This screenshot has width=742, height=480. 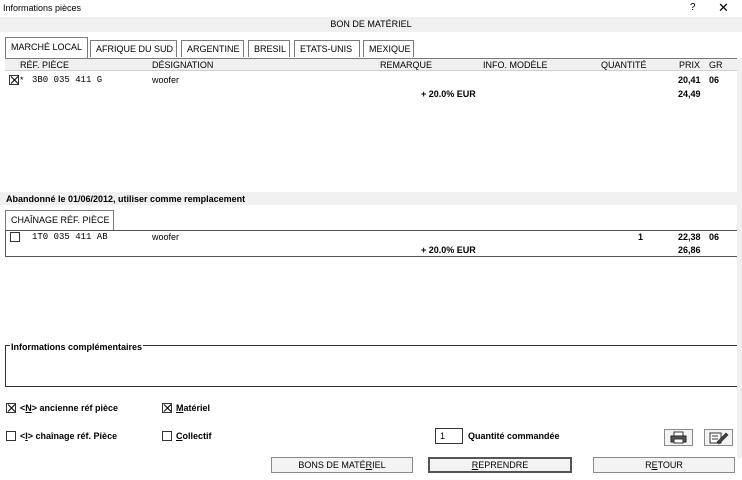 What do you see at coordinates (689, 250) in the screenshot?
I see `chain-prix-ttc: 26,86` at bounding box center [689, 250].